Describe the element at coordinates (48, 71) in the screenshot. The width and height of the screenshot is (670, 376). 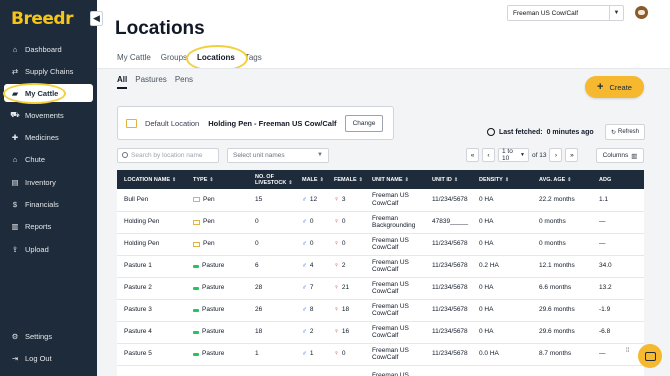
I see `sidebar-item-supply-chains: ⇄ Supply Chains` at that location.